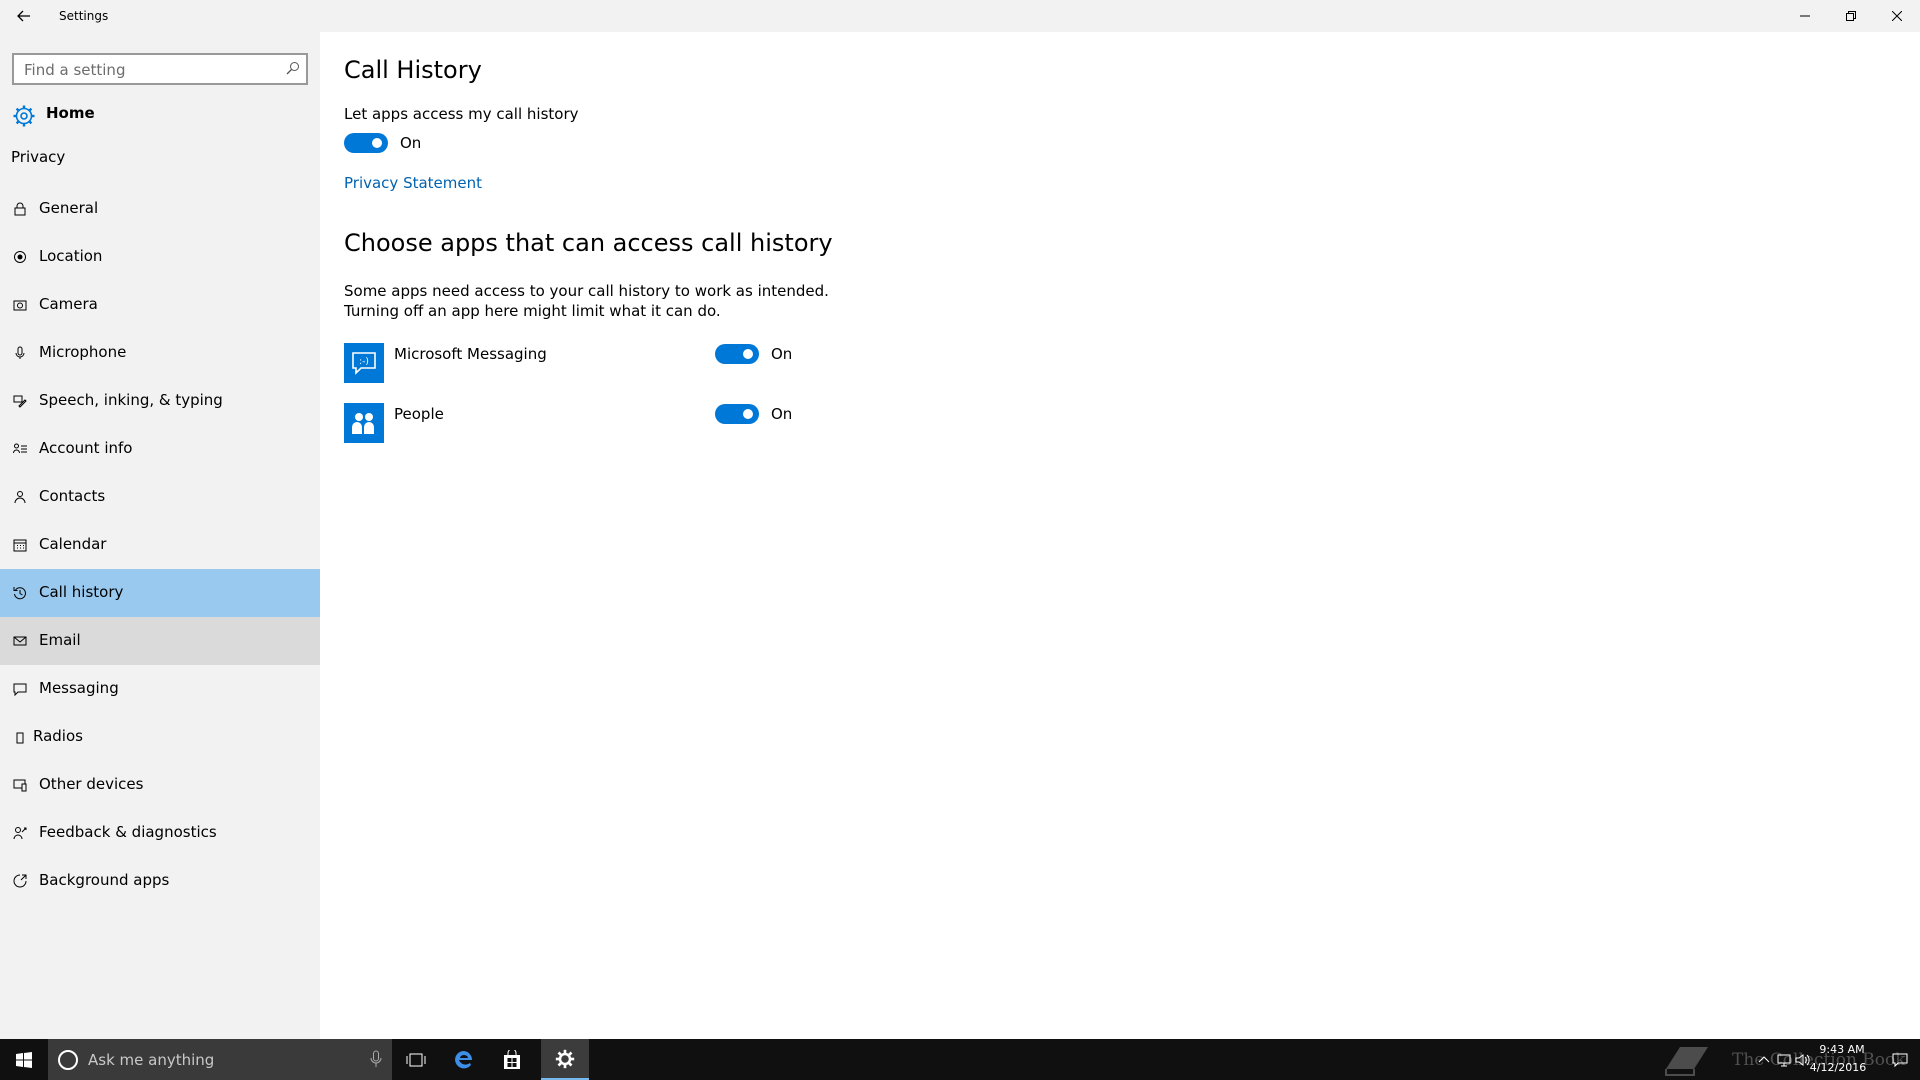 This screenshot has height=1080, width=1920. Describe the element at coordinates (20, 737) in the screenshot. I see `radio-icon` at that location.